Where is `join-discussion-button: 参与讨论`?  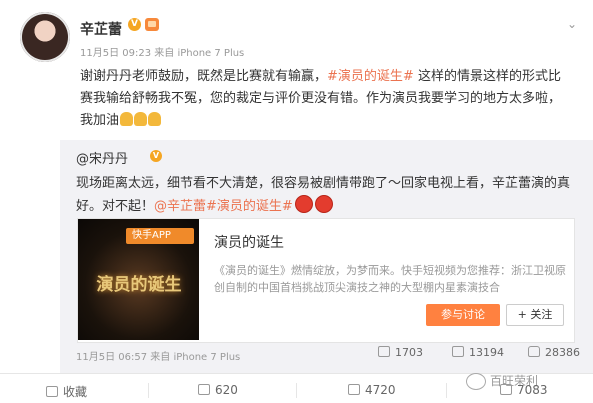 join-discussion-button: 参与讨论 is located at coordinates (463, 315).